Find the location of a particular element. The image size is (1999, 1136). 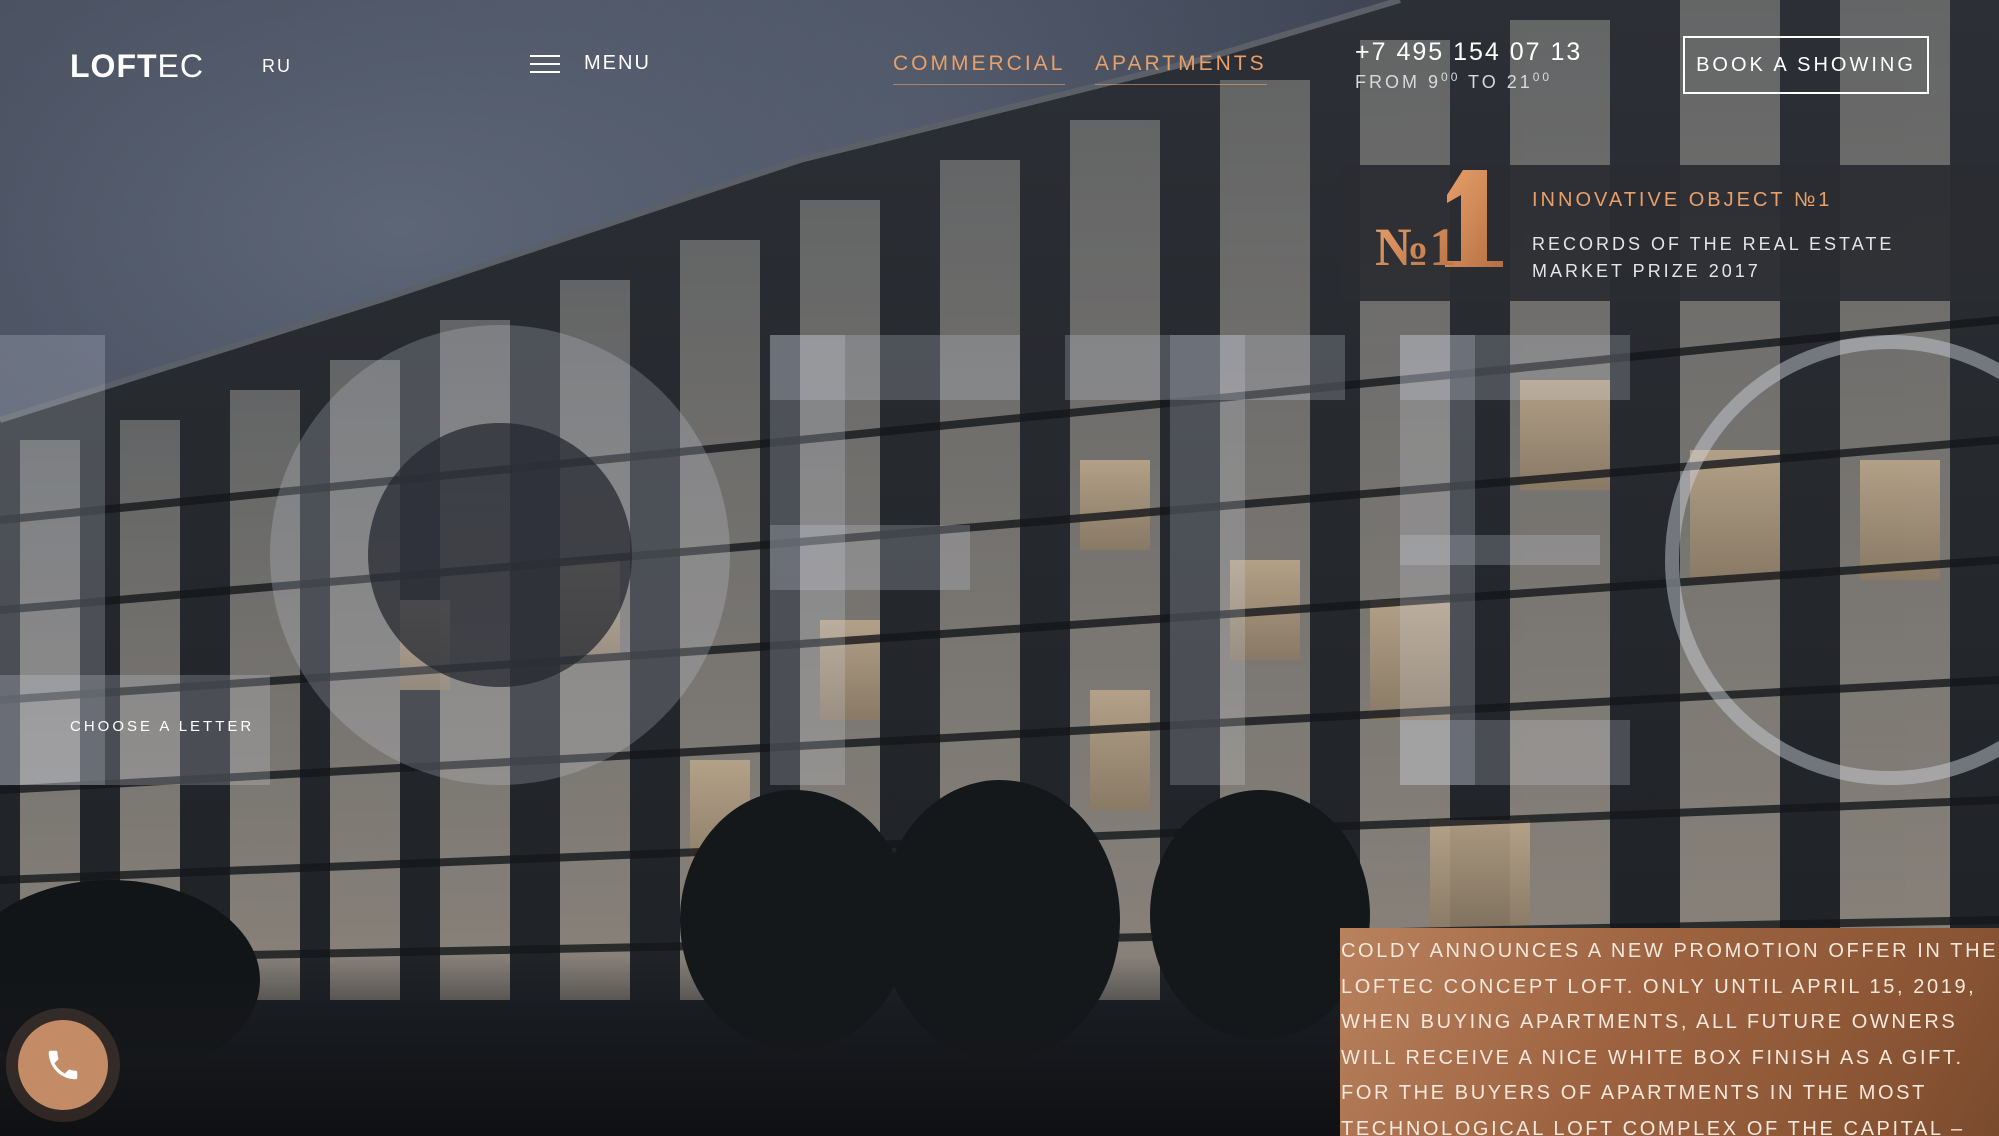

call-button is located at coordinates (63, 1065).